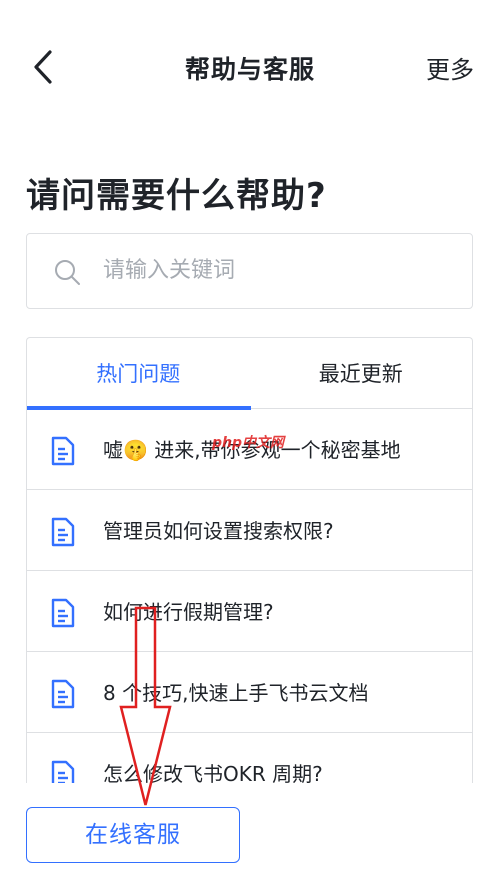  I want to click on search-icon, so click(67, 272).